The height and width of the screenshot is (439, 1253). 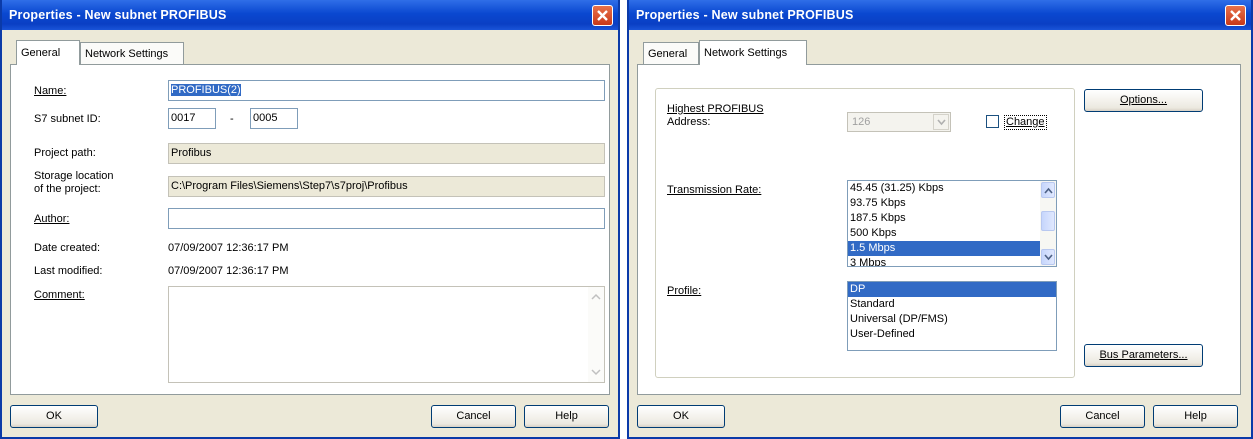 I want to click on comment-label: Comment:, so click(x=59, y=295).